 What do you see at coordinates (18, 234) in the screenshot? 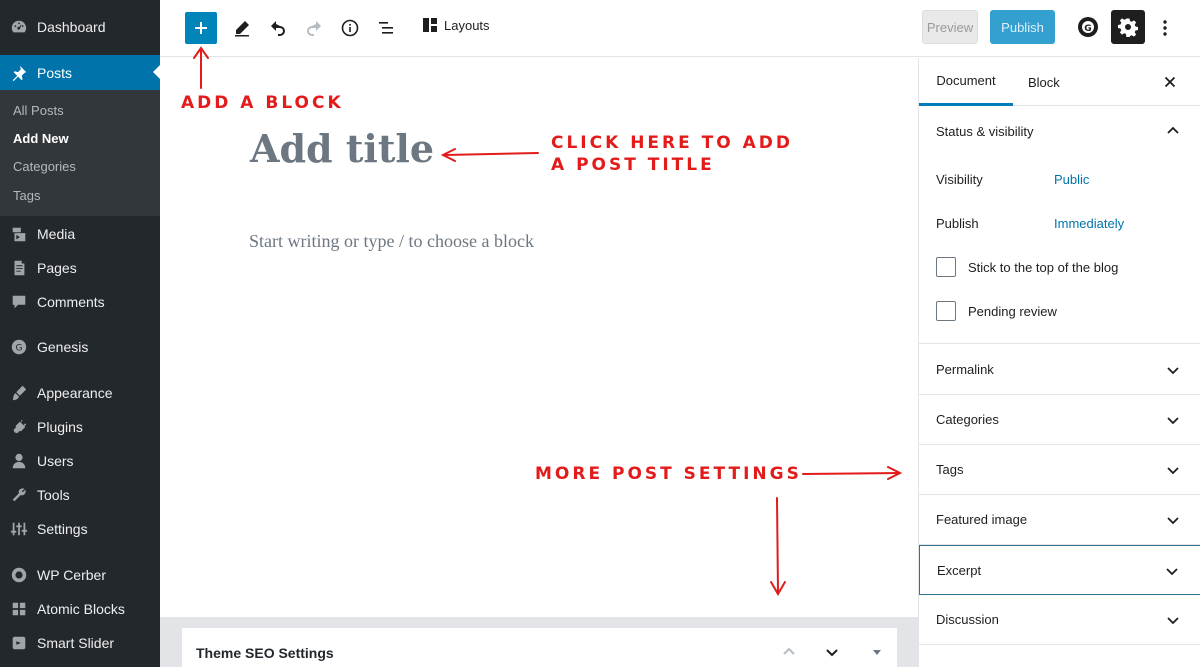
I see `media-icon` at bounding box center [18, 234].